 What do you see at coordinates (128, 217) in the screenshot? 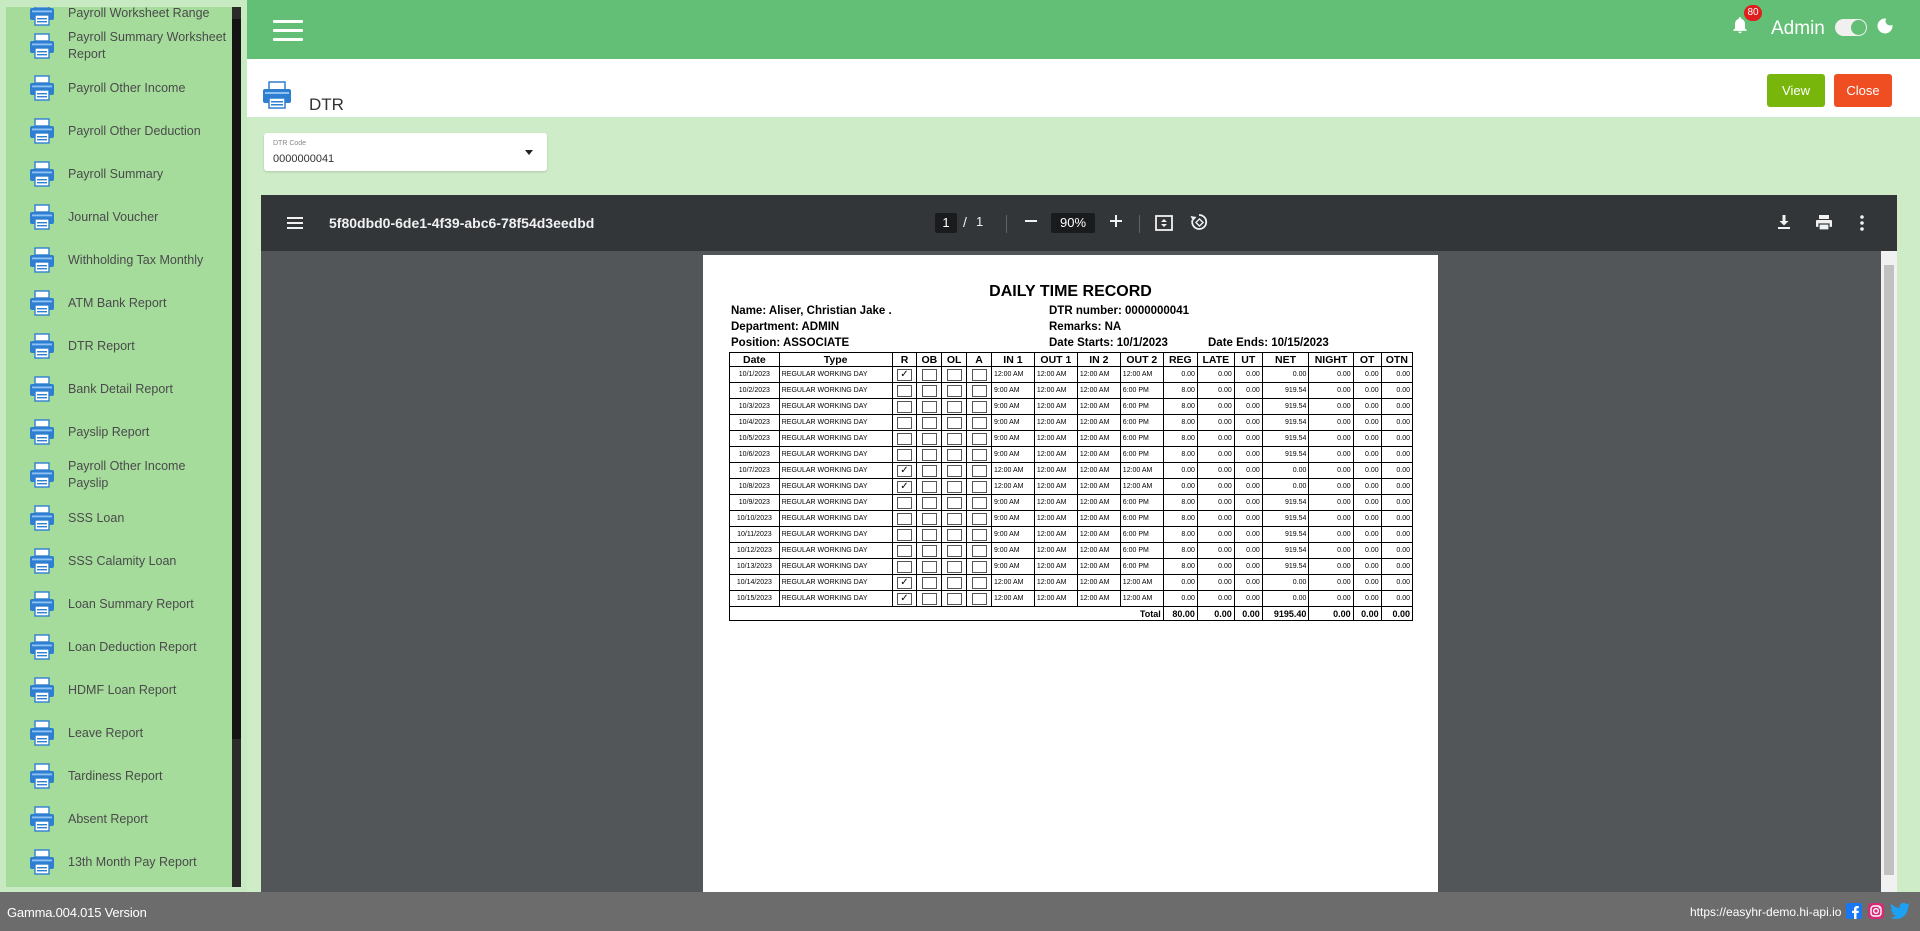
I see `sidebar-item: Journal Voucher` at bounding box center [128, 217].